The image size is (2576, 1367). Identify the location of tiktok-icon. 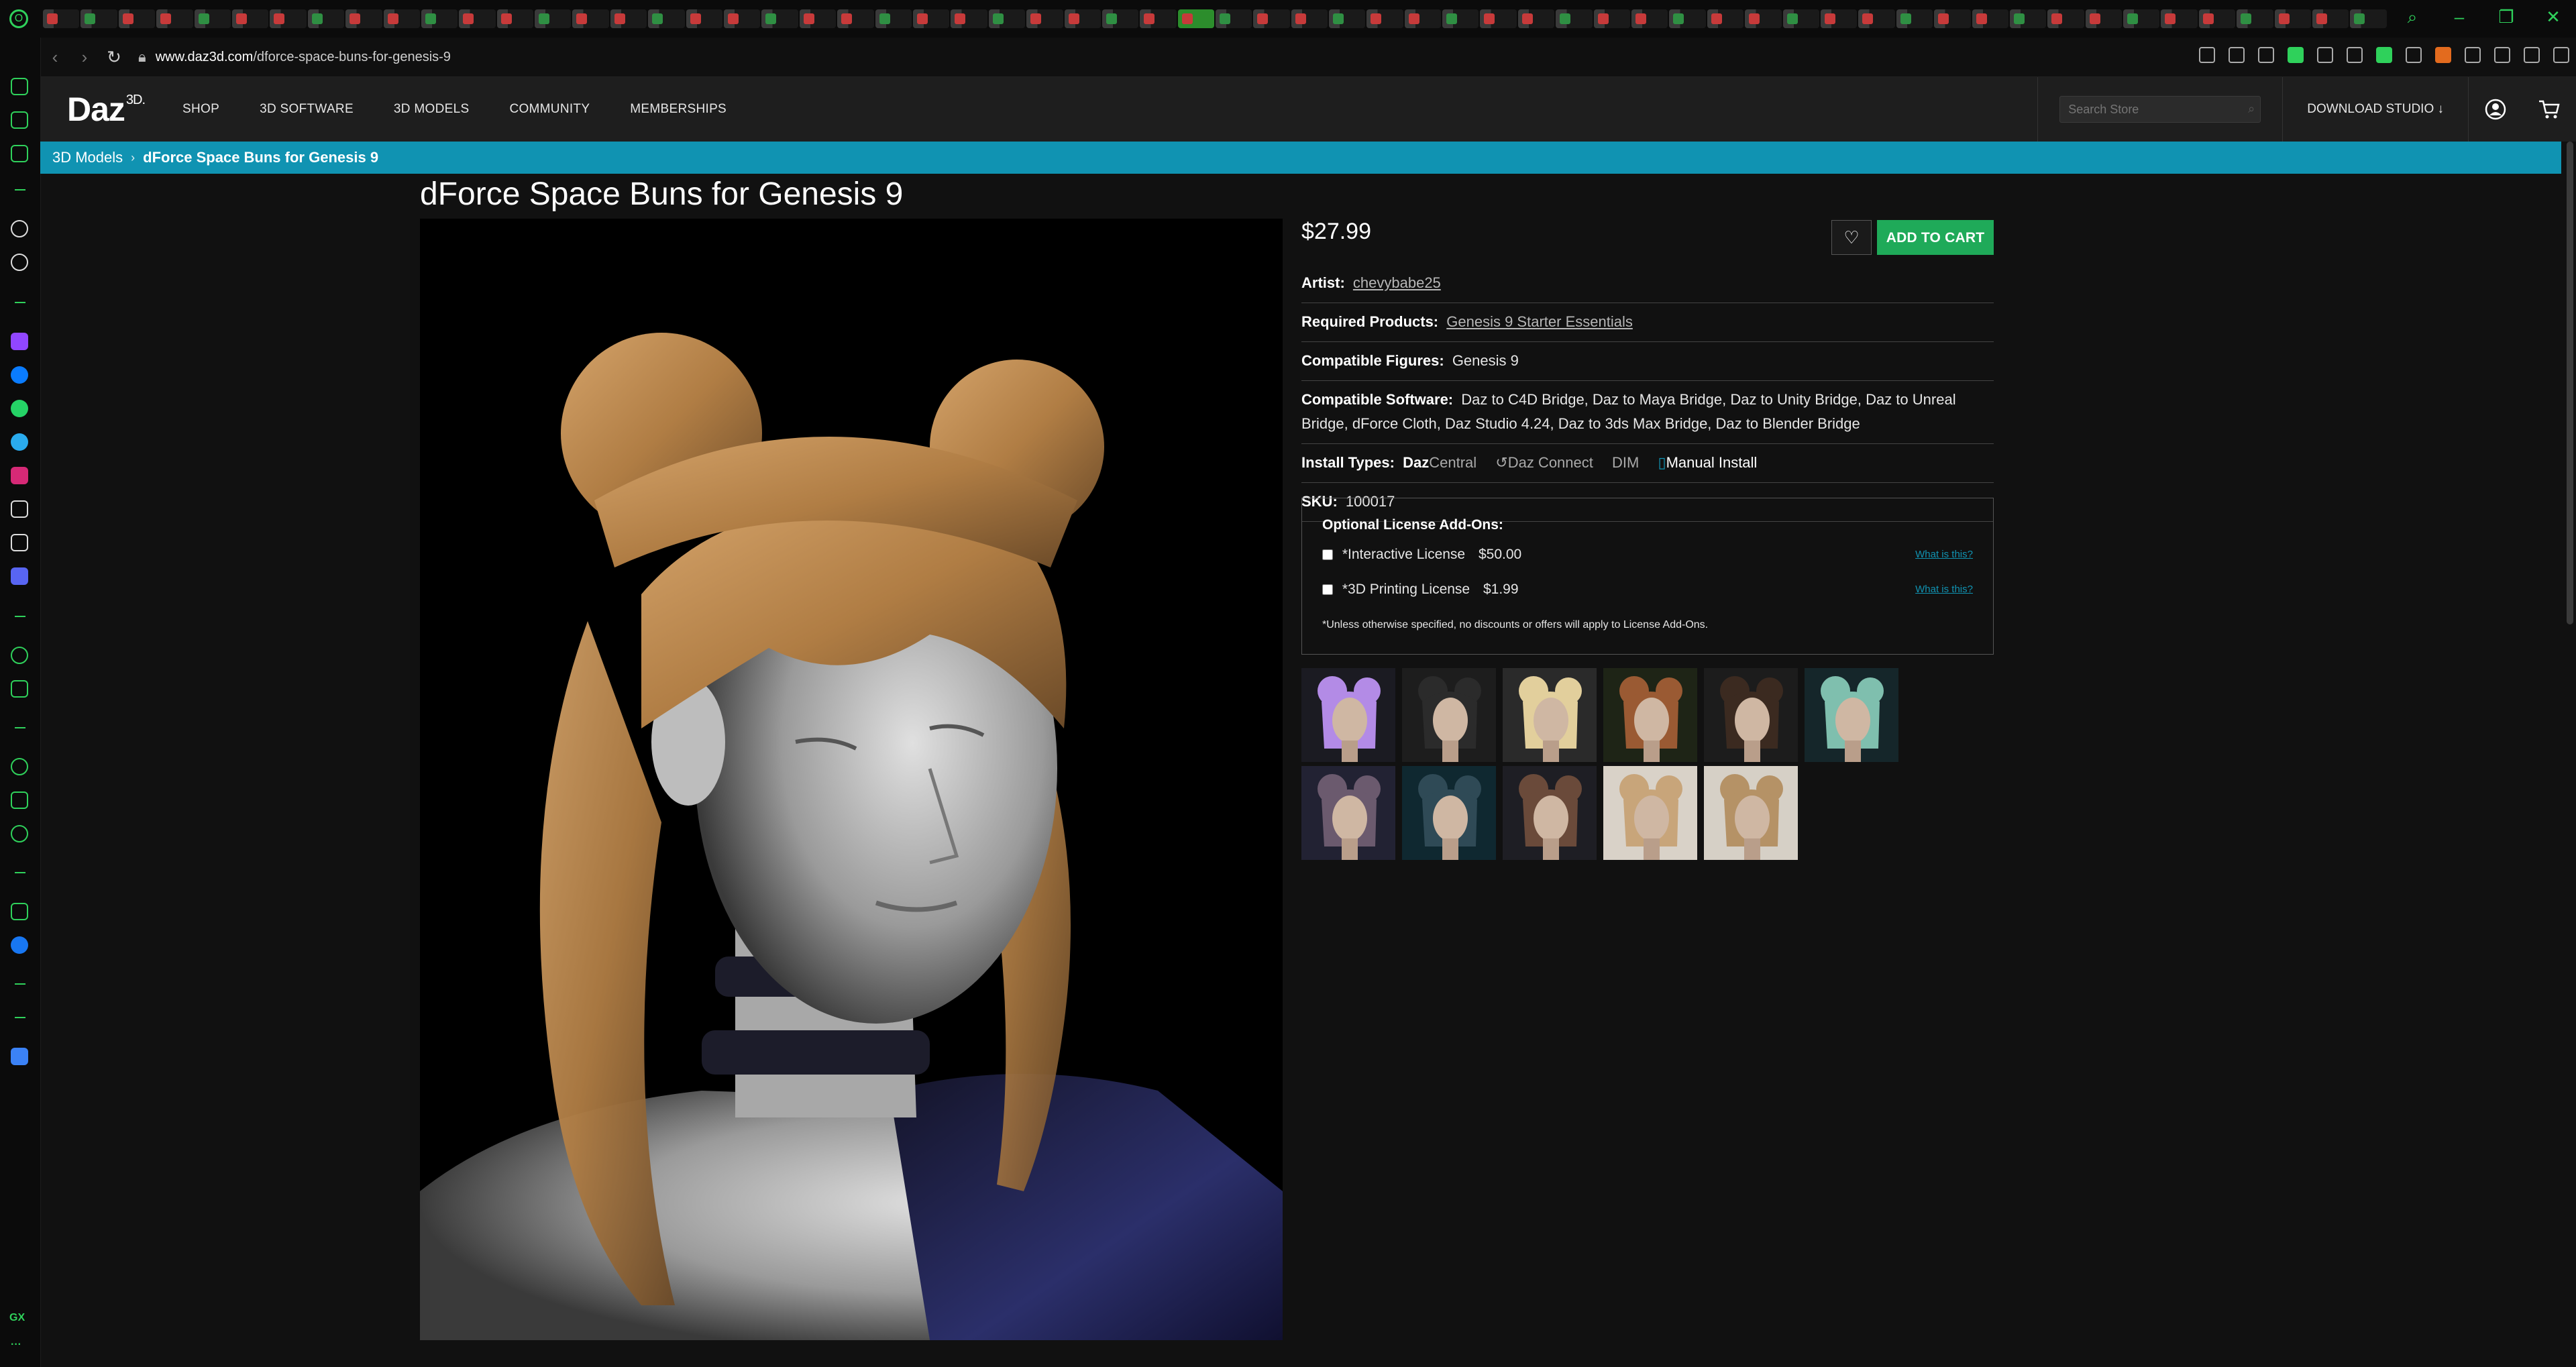
(19, 509).